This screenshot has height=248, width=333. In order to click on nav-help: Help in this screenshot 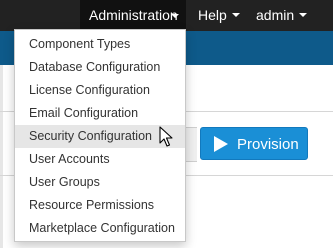, I will do `click(219, 15)`.